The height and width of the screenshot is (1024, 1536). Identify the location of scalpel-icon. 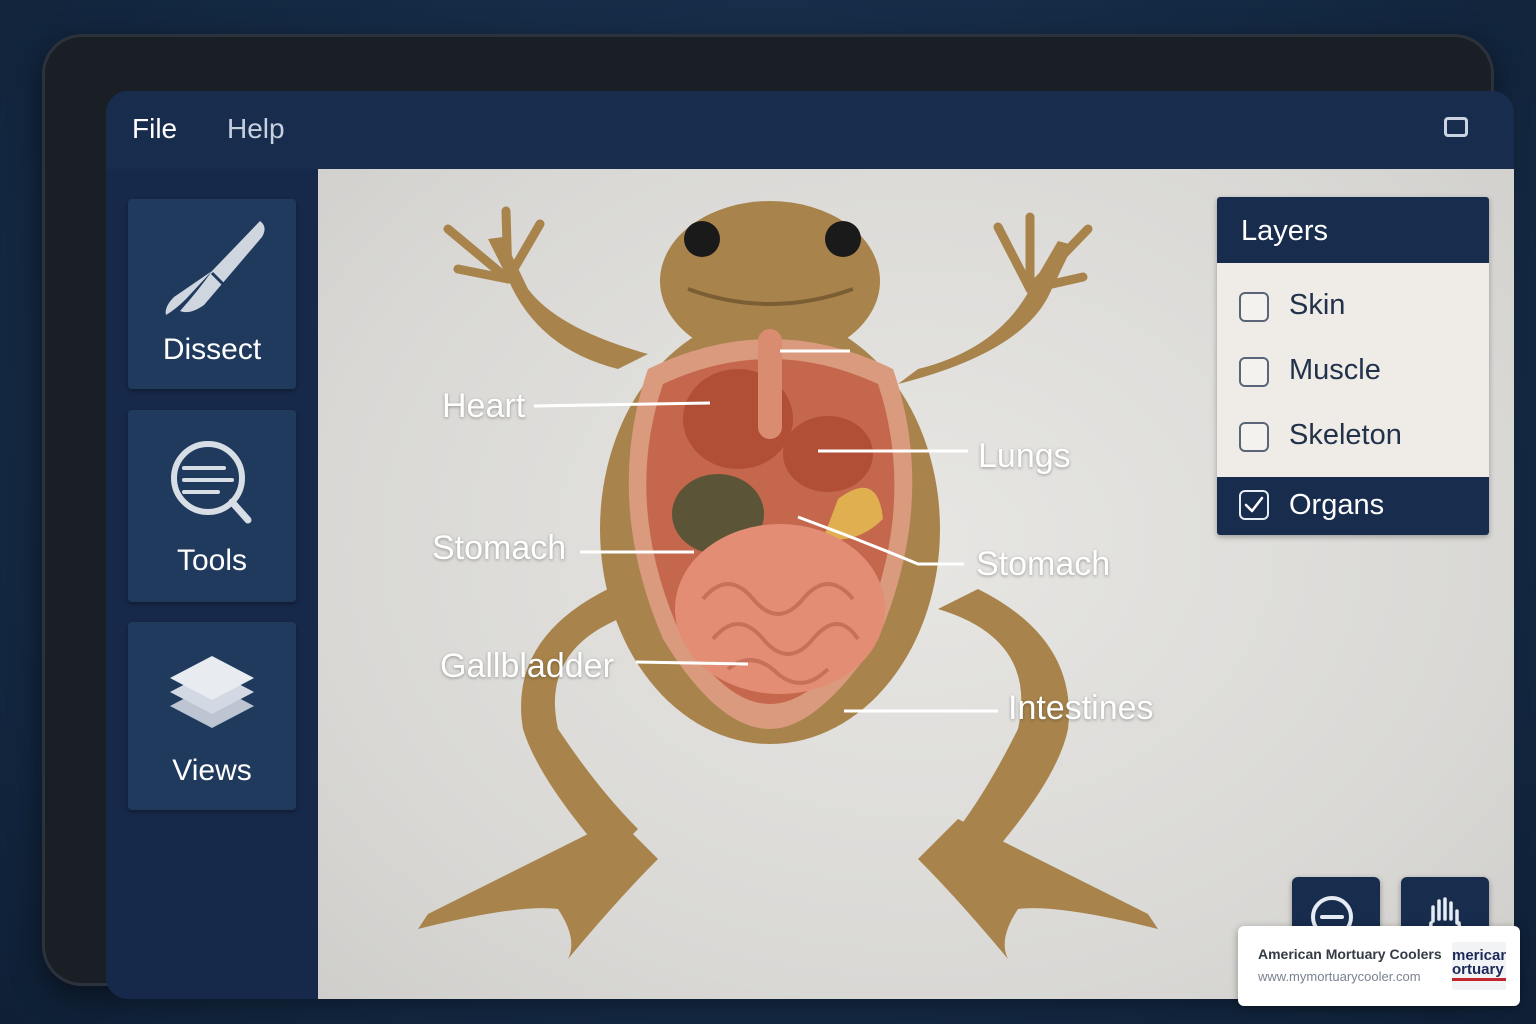
(215, 268).